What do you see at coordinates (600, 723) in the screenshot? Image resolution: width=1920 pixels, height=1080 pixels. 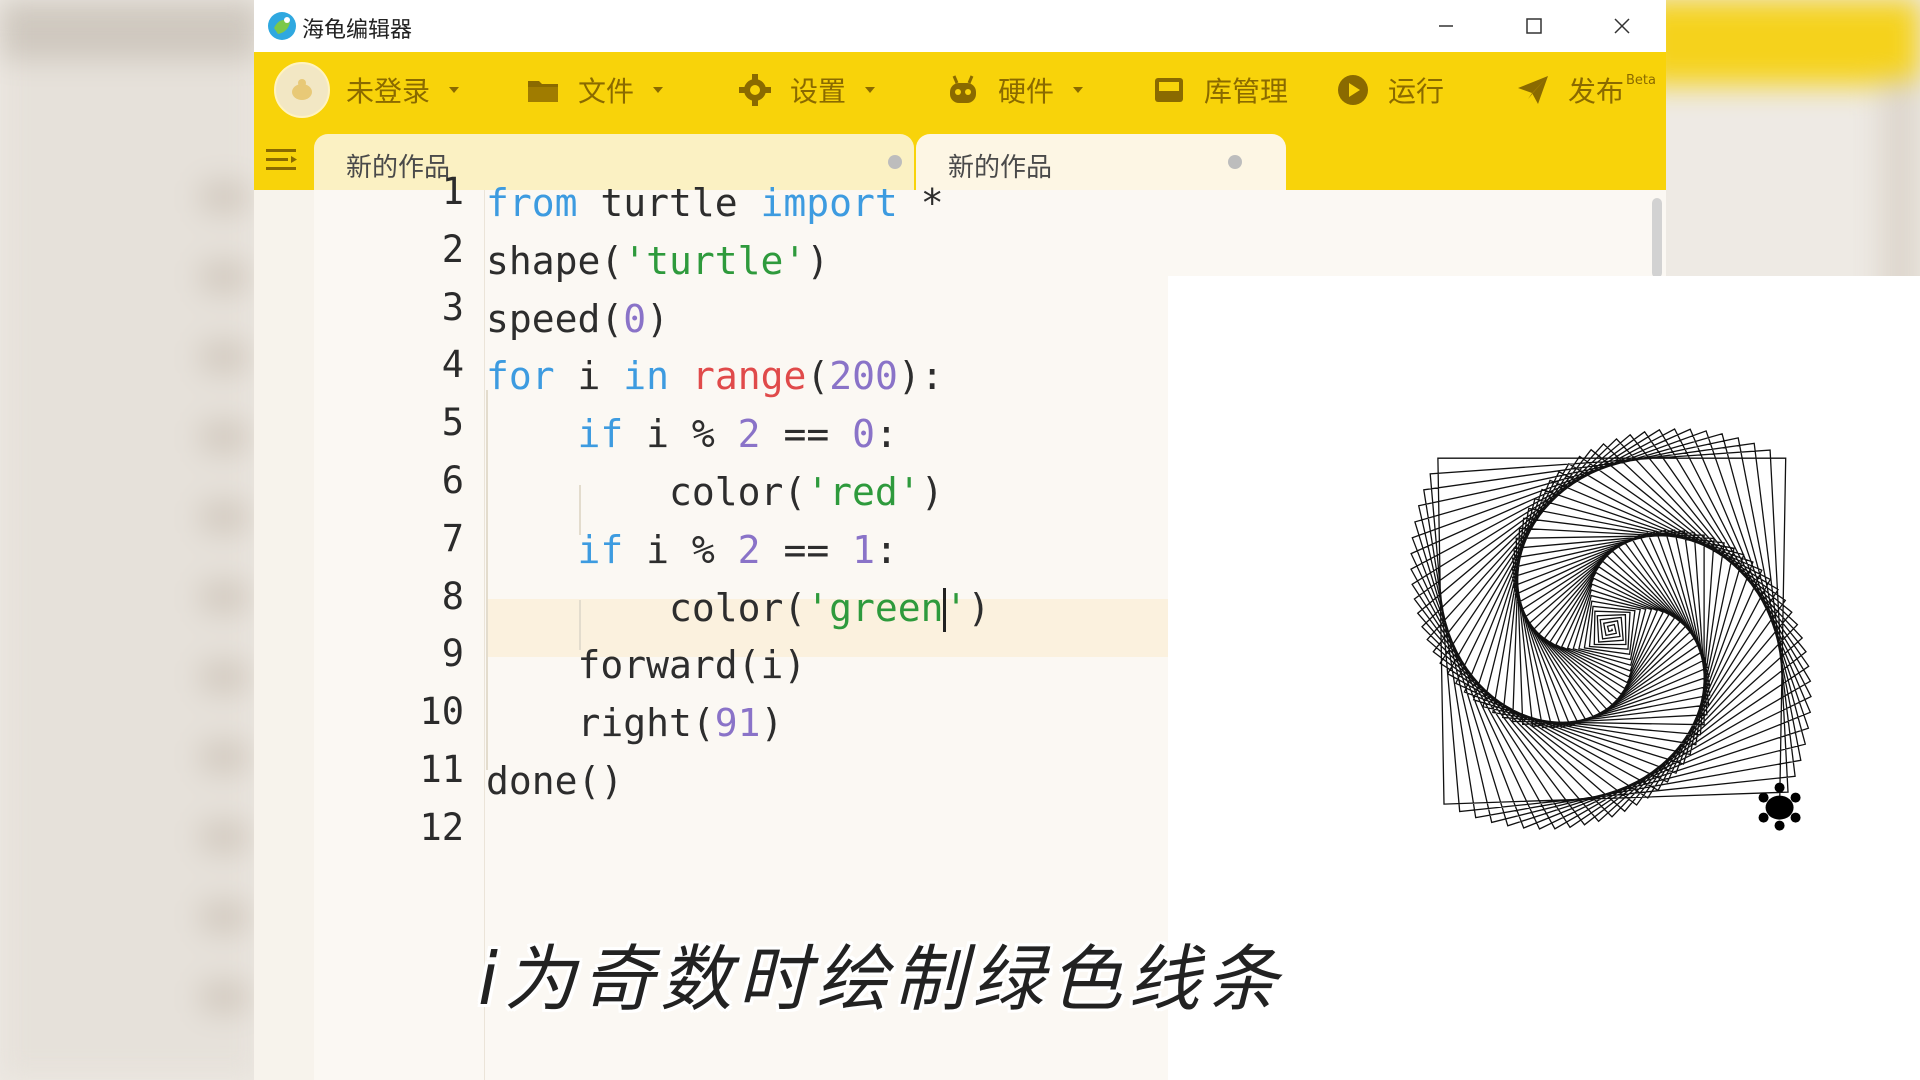 I see `code-token: right(` at bounding box center [600, 723].